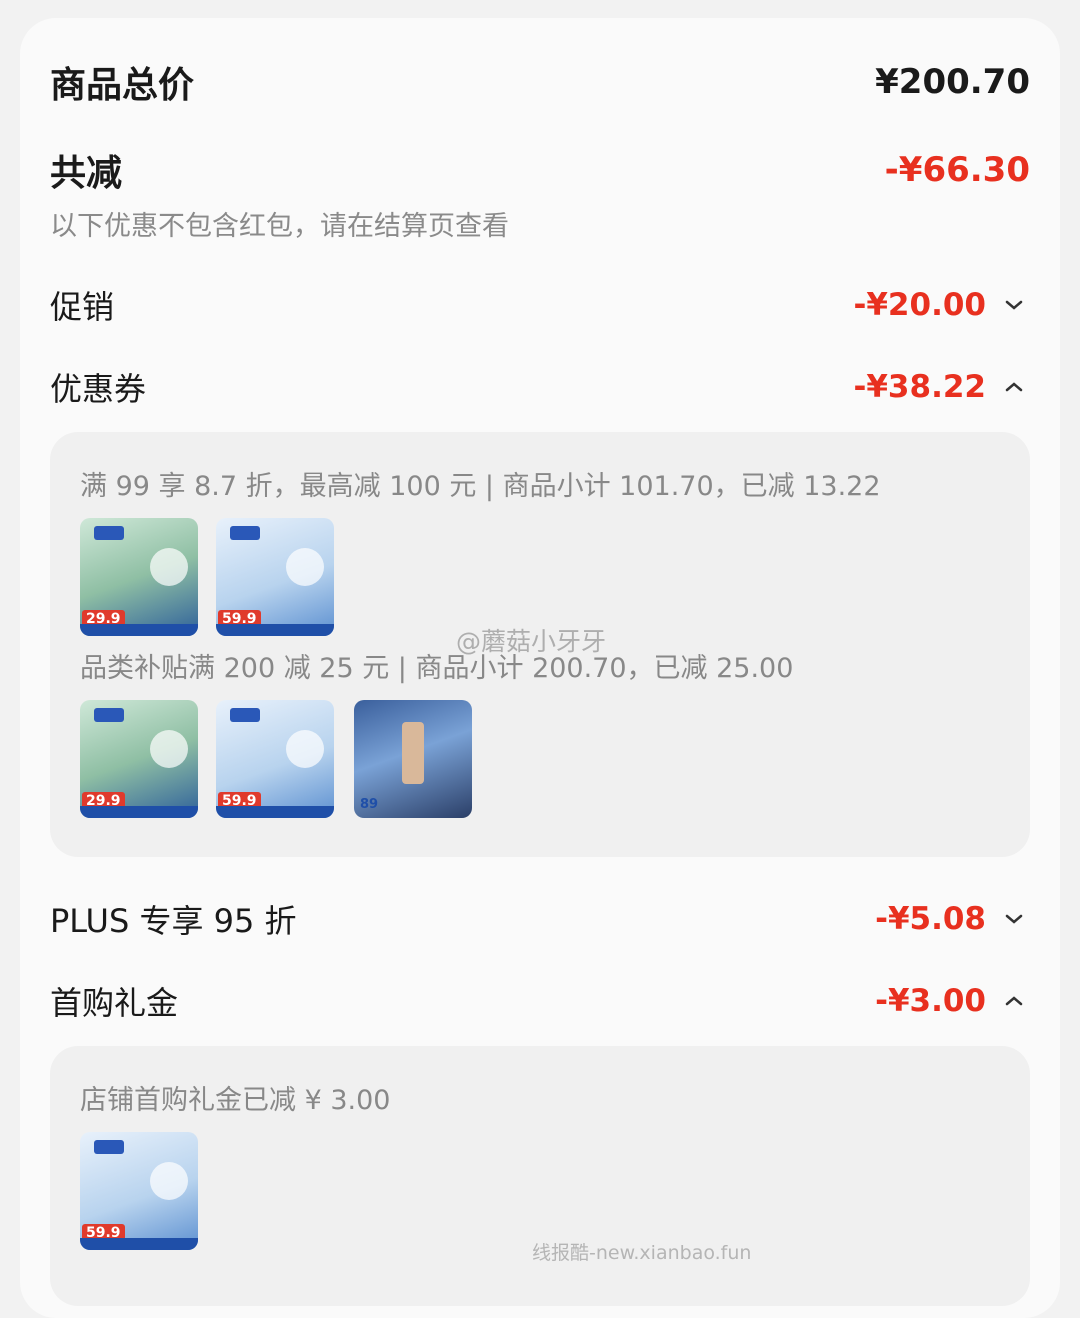 The height and width of the screenshot is (1318, 1080). Describe the element at coordinates (540, 305) in the screenshot. I see `promotion-row: 促销 -¥20.00` at that location.